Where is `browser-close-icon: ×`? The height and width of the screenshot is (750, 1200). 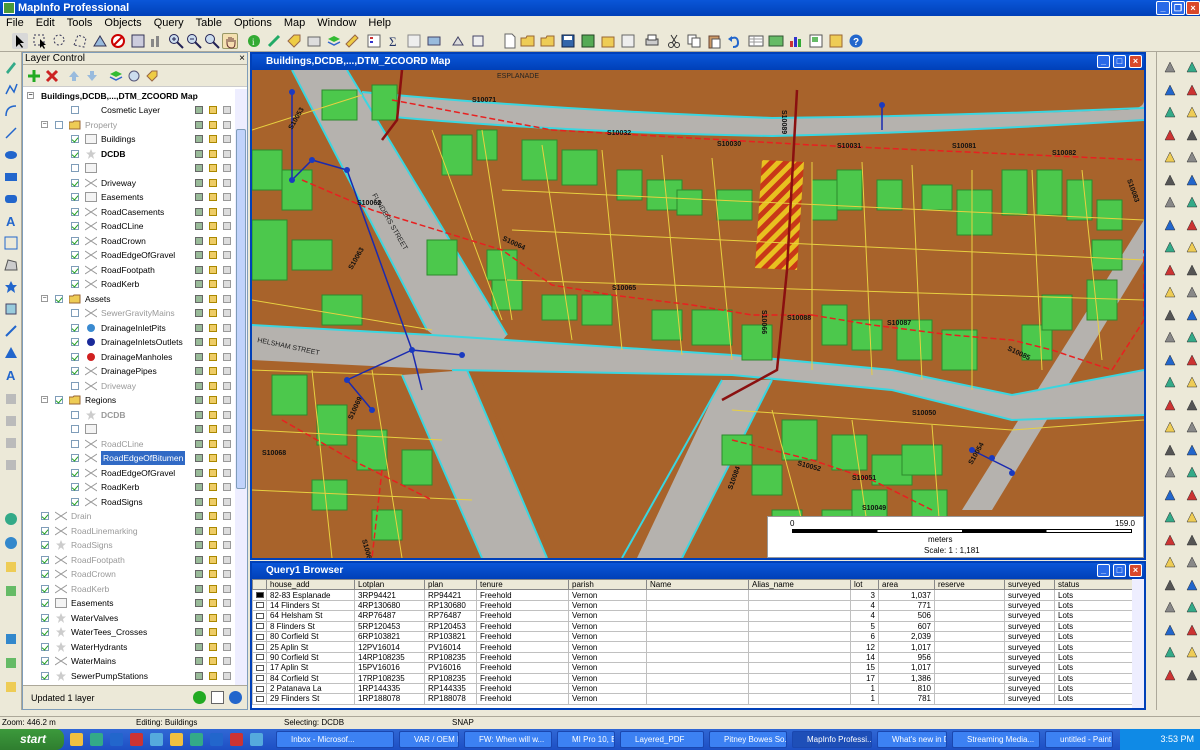
browser-close-icon: × is located at coordinates (1135, 570).